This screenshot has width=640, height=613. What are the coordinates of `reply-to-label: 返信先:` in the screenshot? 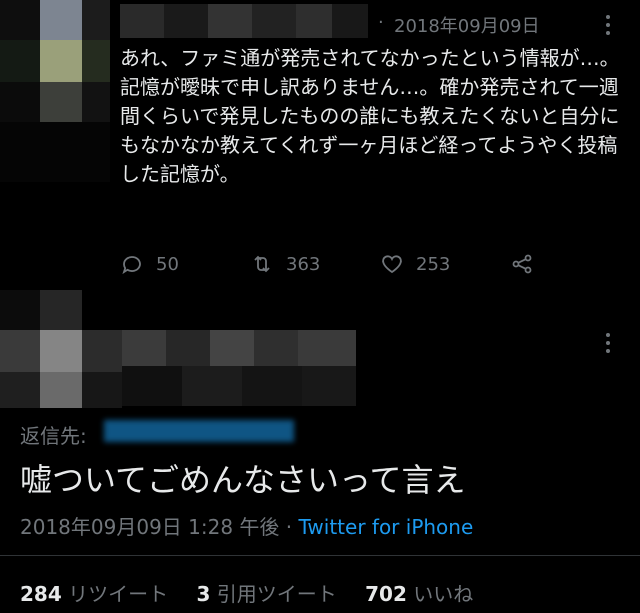 It's located at (53, 436).